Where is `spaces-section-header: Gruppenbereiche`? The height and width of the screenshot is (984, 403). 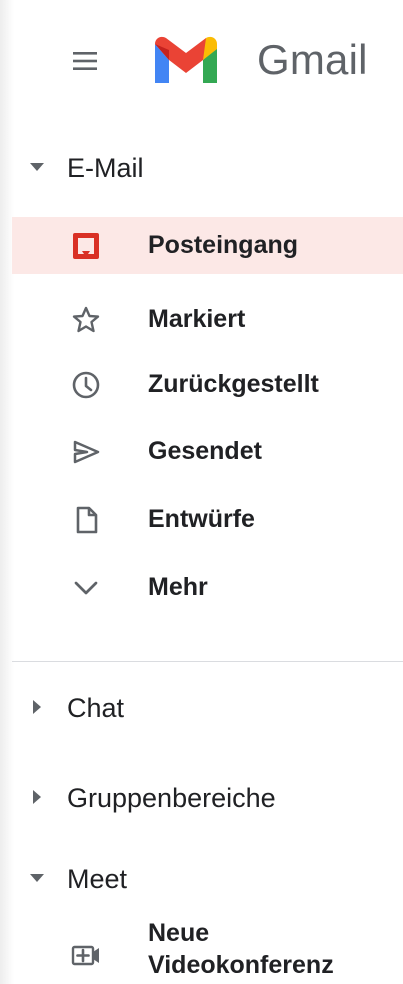
spaces-section-header: Gruppenbereiche is located at coordinates (201, 796).